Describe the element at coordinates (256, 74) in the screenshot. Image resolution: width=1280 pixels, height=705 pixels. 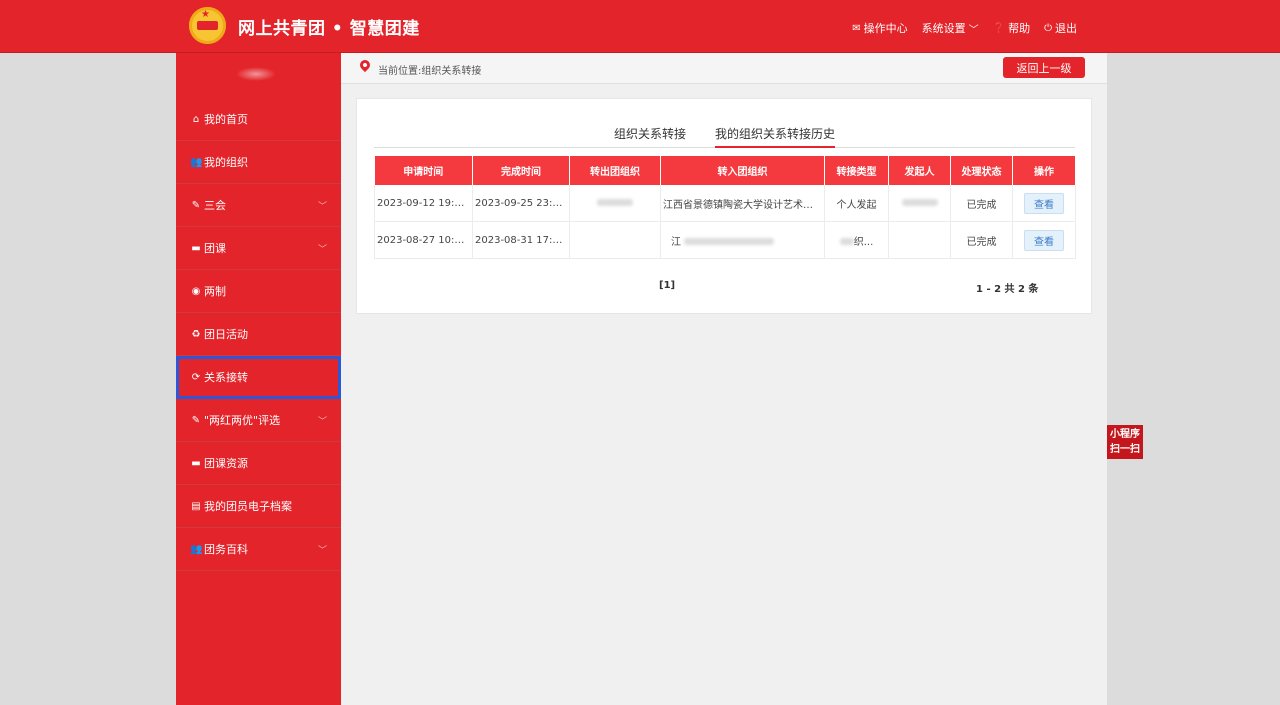
I see `avatar` at that location.